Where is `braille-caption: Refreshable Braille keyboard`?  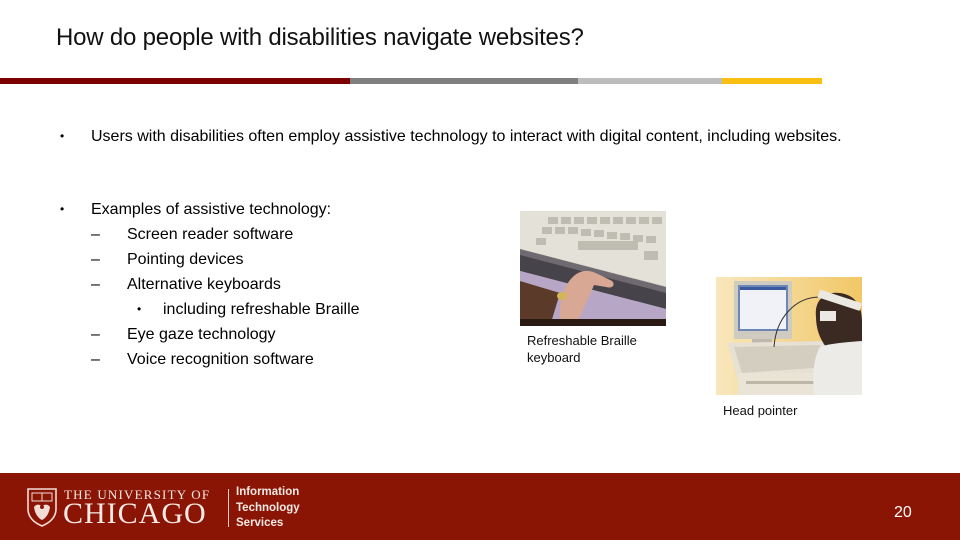
braille-caption: Refreshable Braille keyboard is located at coordinates (582, 349).